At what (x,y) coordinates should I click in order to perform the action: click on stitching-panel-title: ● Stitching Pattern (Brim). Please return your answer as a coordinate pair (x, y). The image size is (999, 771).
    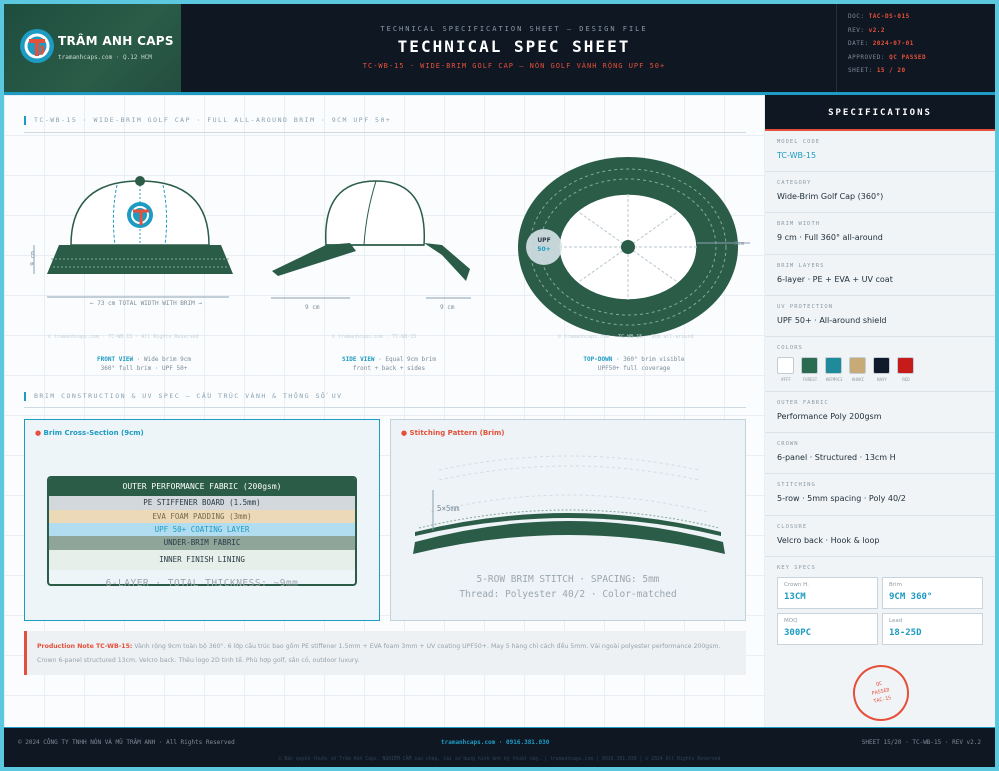
    Looking at the image, I should click on (453, 433).